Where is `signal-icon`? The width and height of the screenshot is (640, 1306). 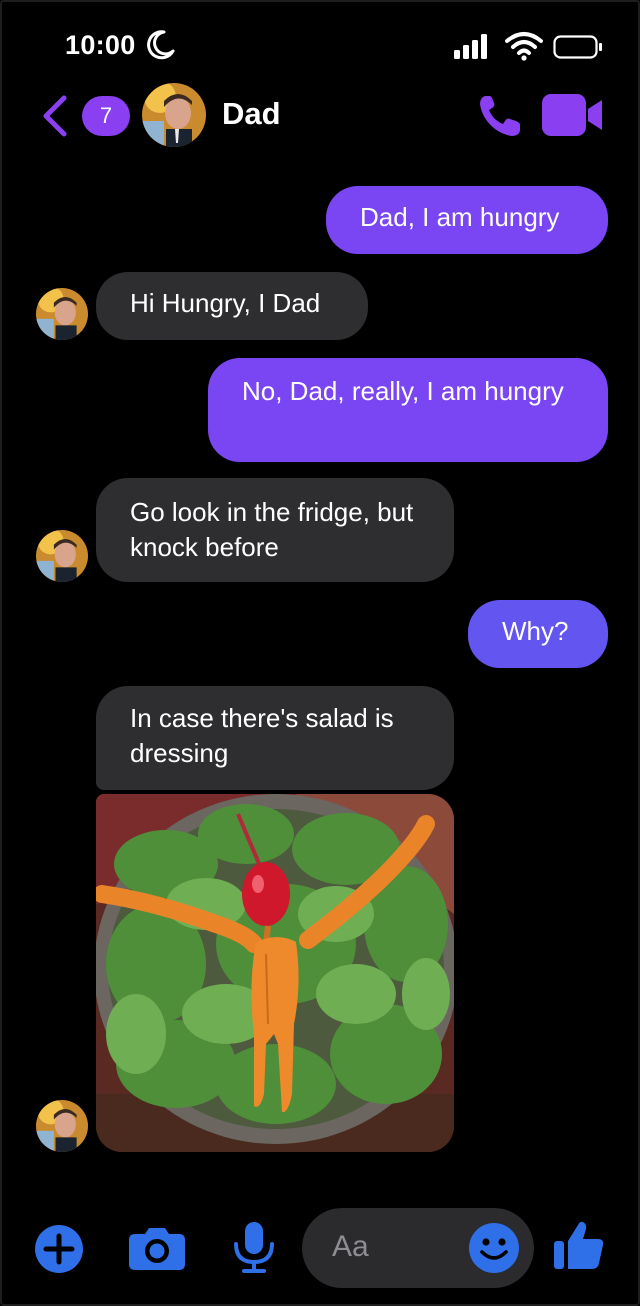 signal-icon is located at coordinates (470, 46).